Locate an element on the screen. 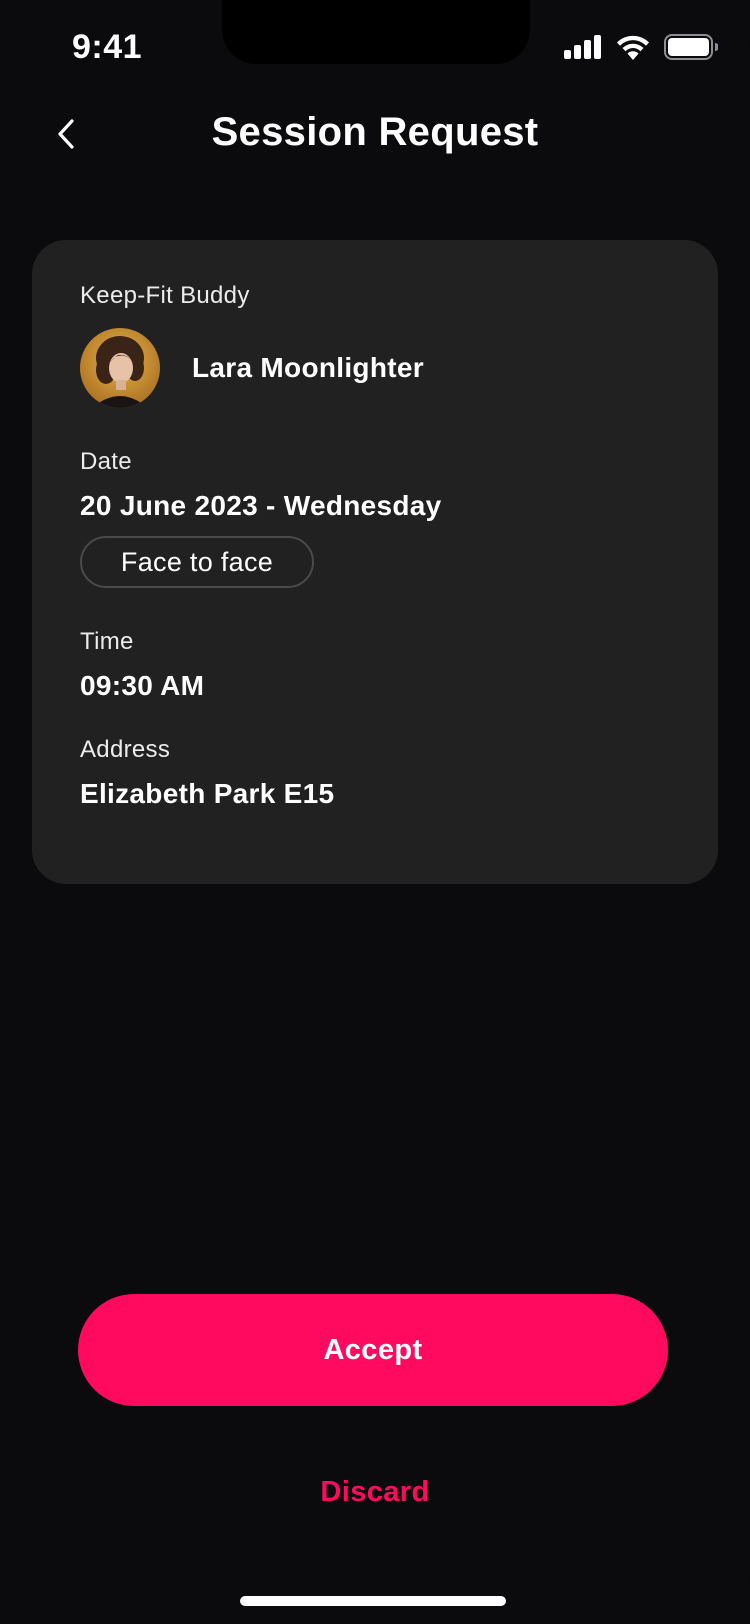 Image resolution: width=750 pixels, height=1624 pixels. avatar is located at coordinates (120, 368).